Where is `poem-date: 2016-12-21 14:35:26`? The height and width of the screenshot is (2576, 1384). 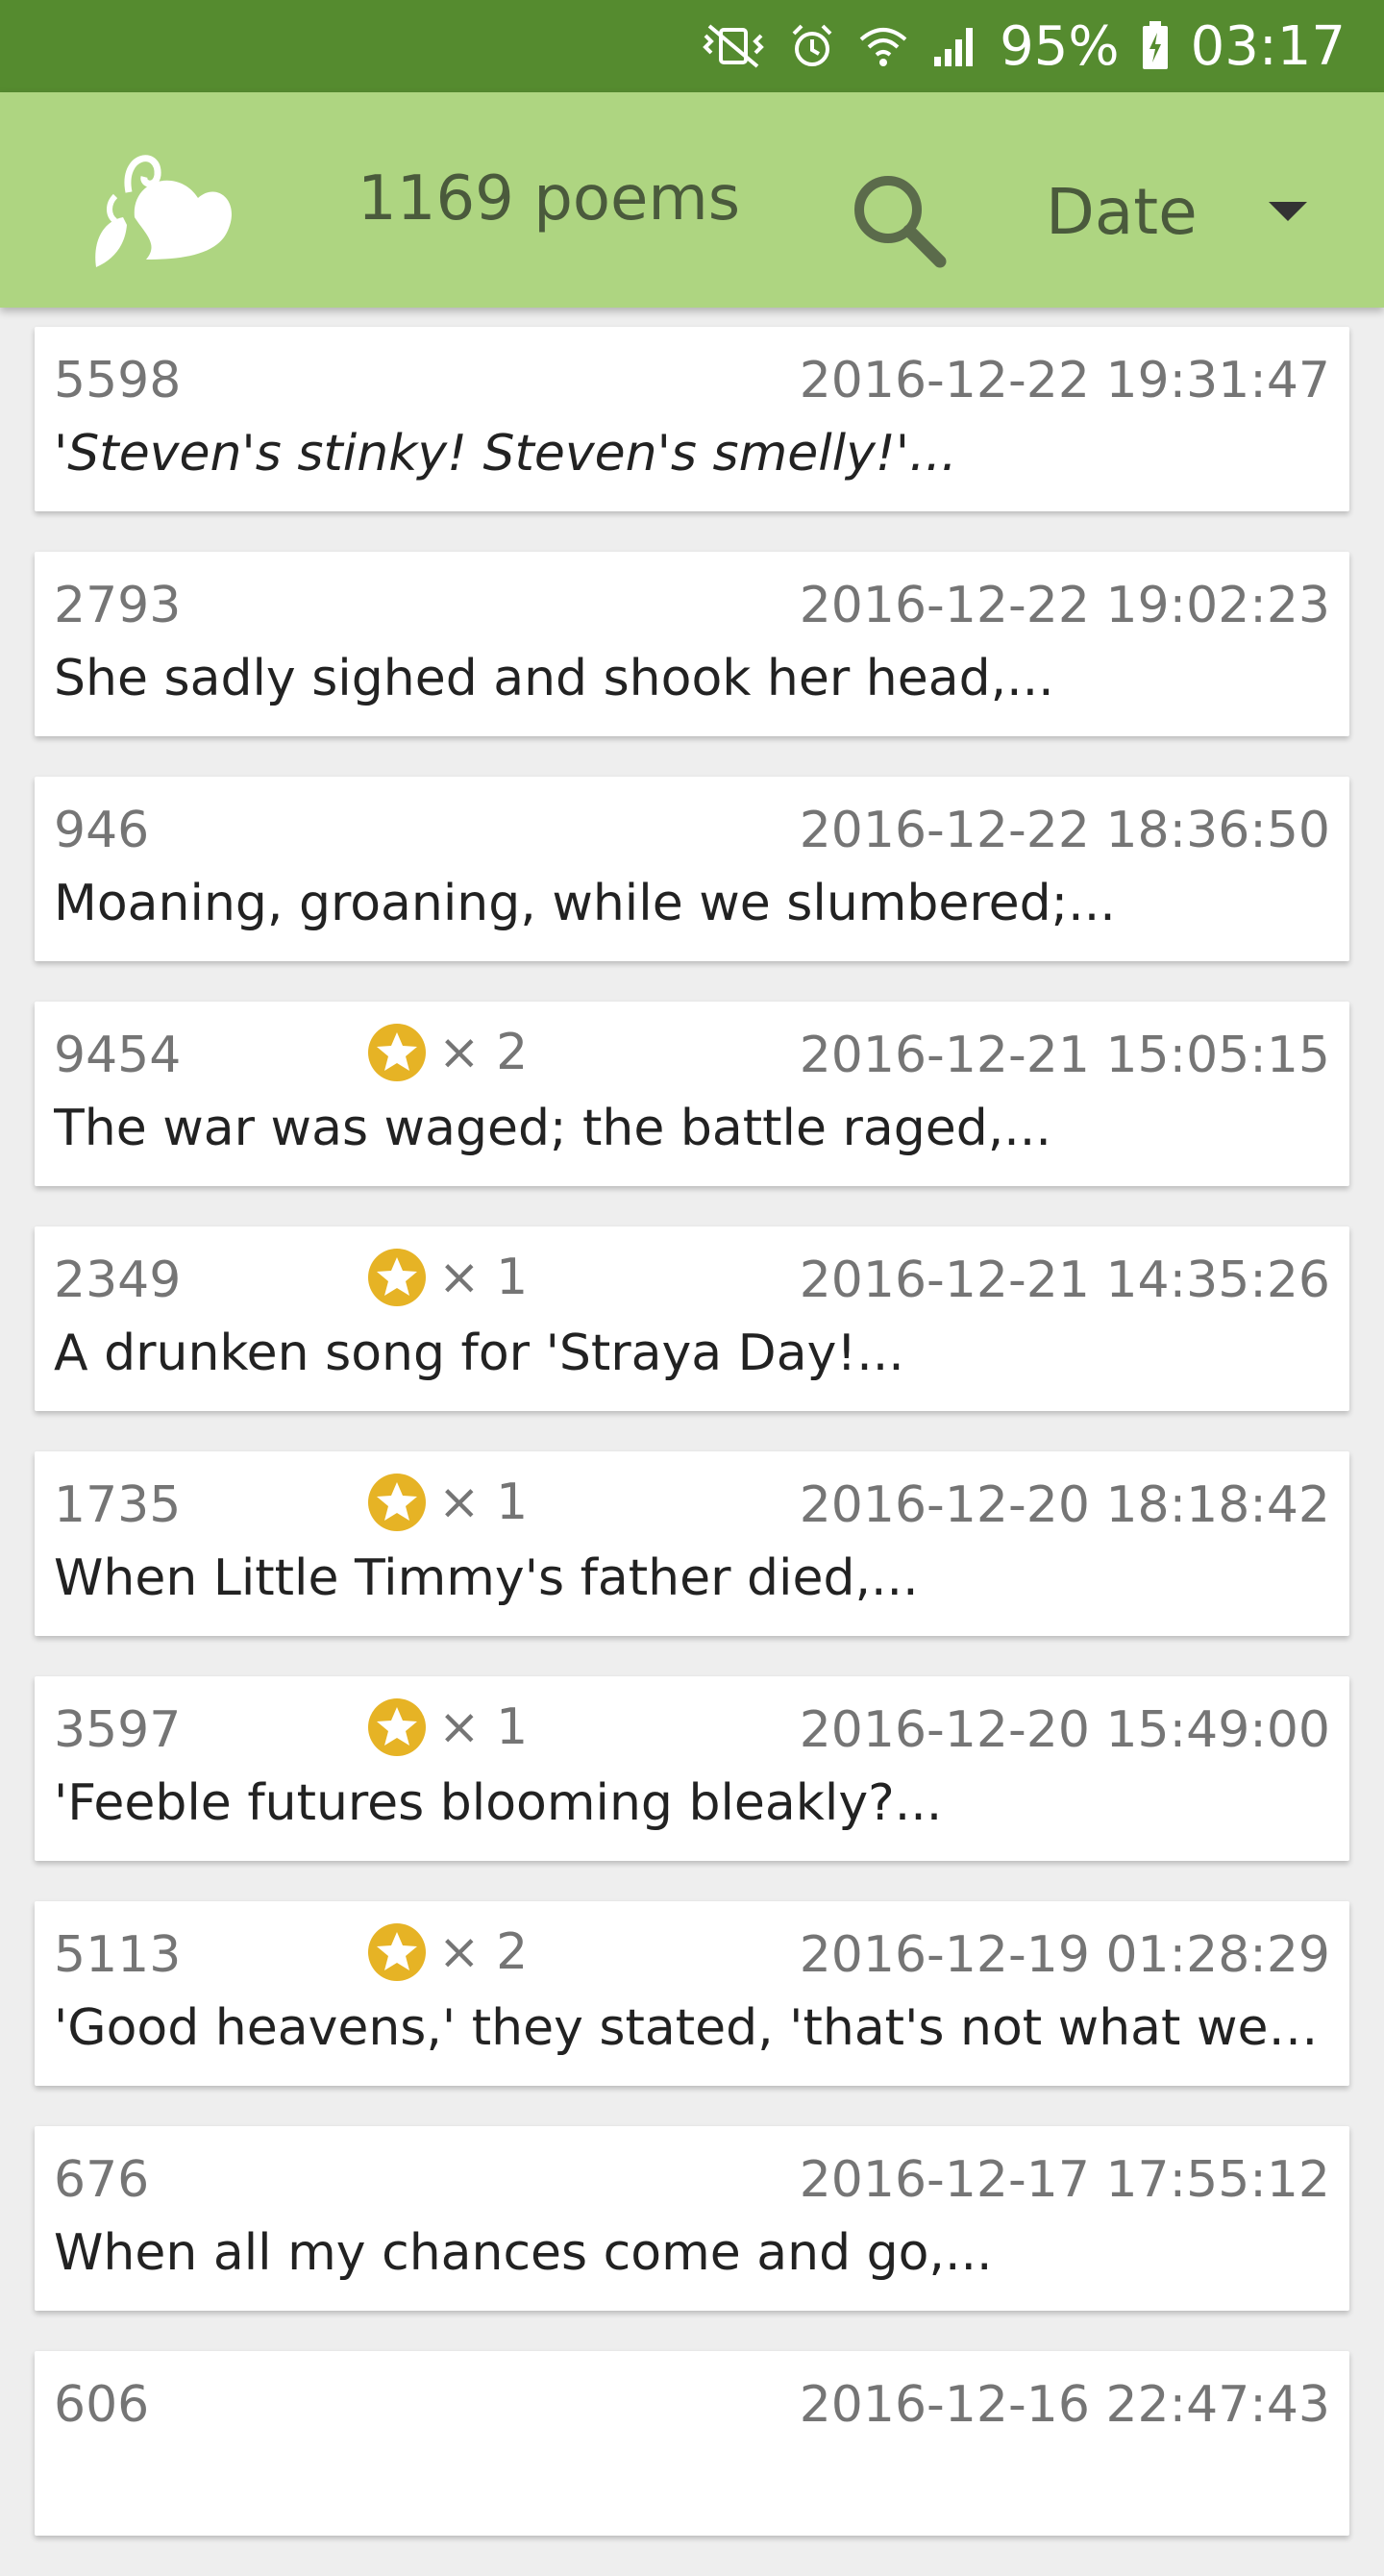
poem-date: 2016-12-21 14:35:26 is located at coordinates (1064, 1280).